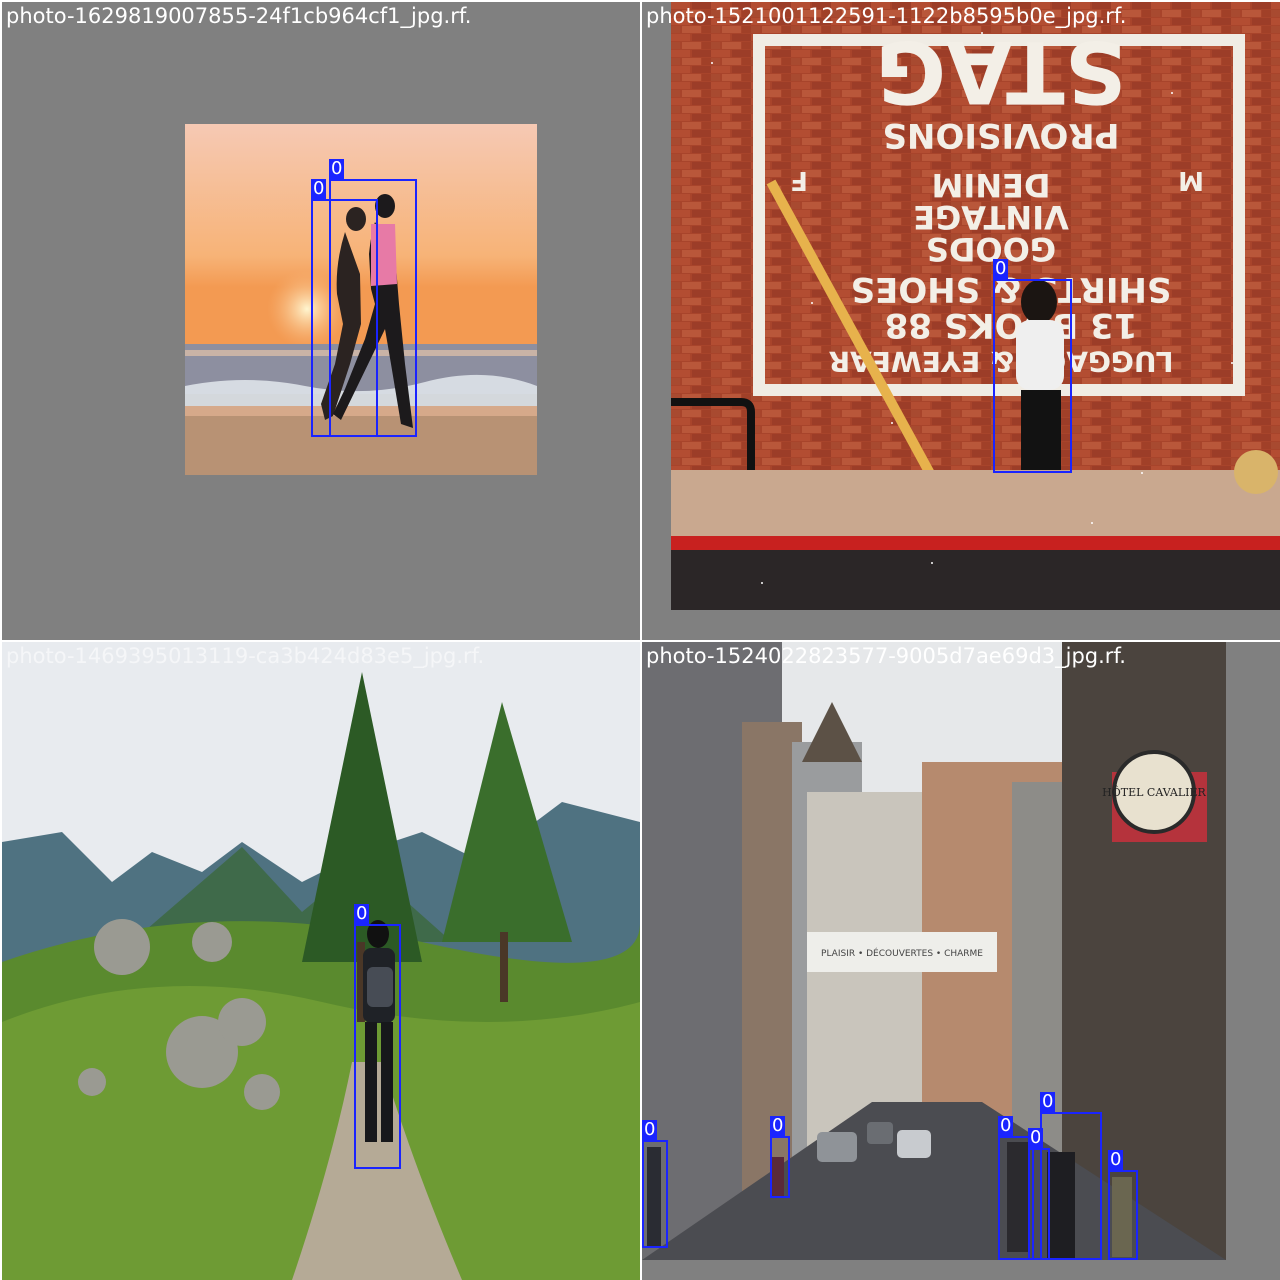 The height and width of the screenshot is (1280, 1280). I want to click on sign-side-letter: M, so click(1191, 180).